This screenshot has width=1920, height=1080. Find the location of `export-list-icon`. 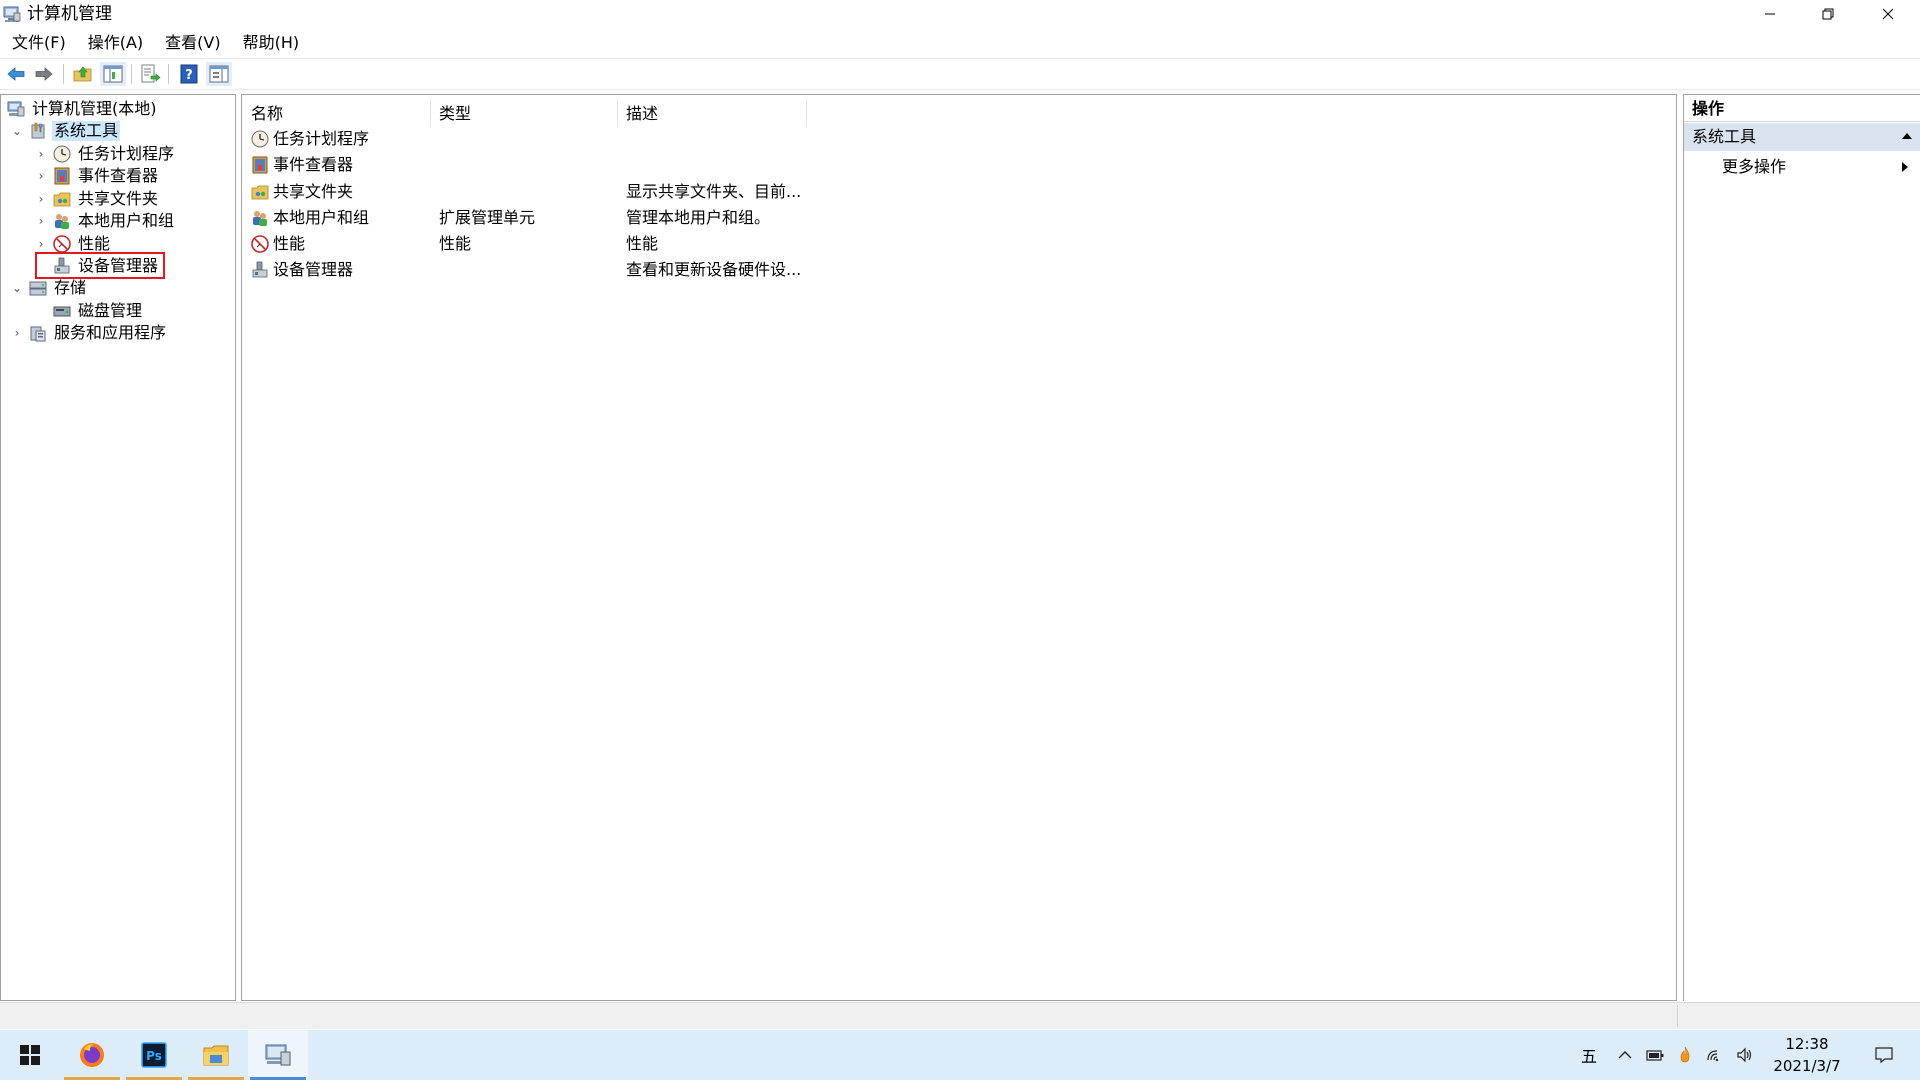

export-list-icon is located at coordinates (151, 73).